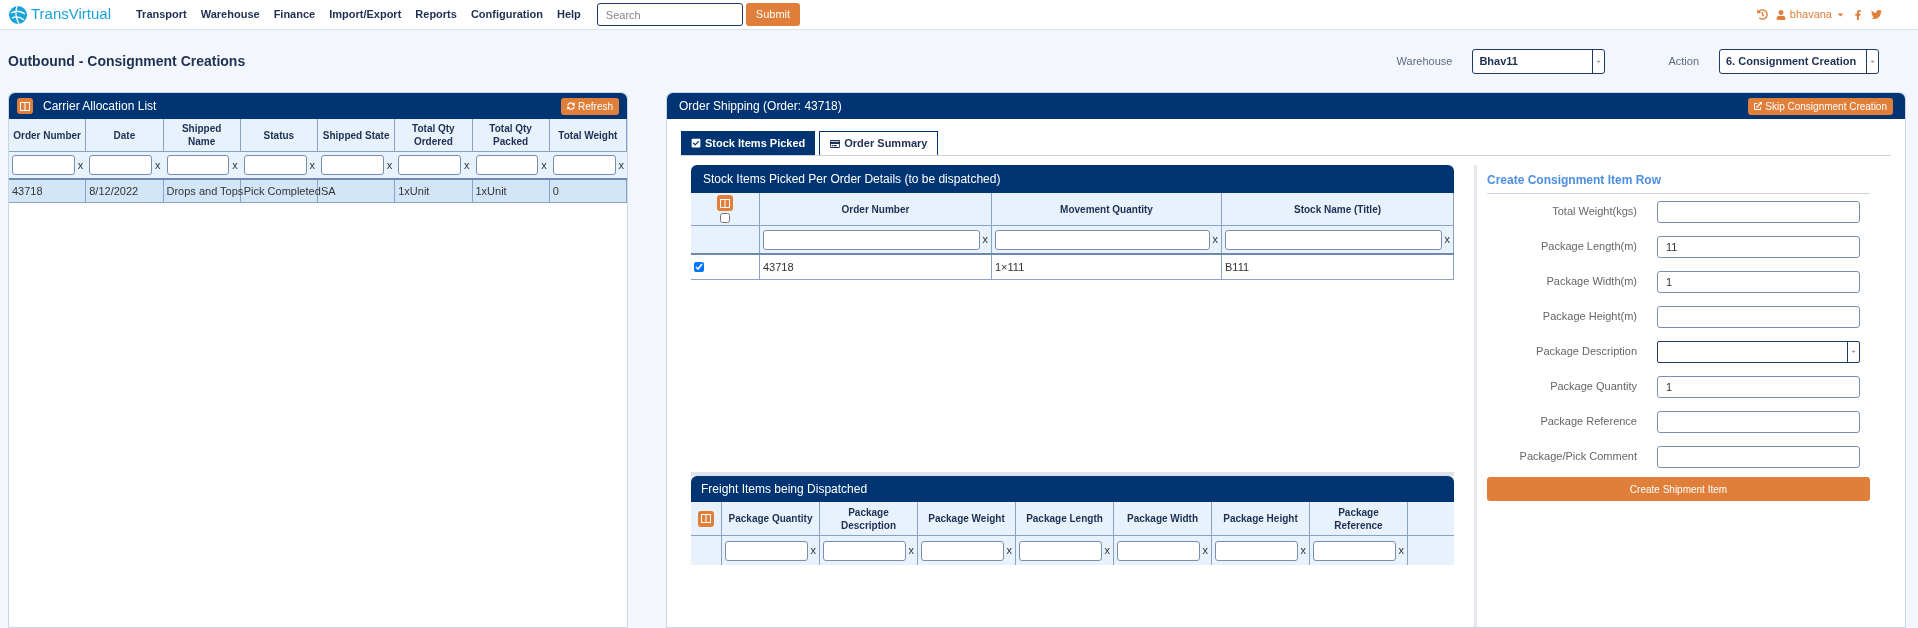 The height and width of the screenshot is (628, 1918). Describe the element at coordinates (1758, 246) in the screenshot. I see `text-field: 11` at that location.